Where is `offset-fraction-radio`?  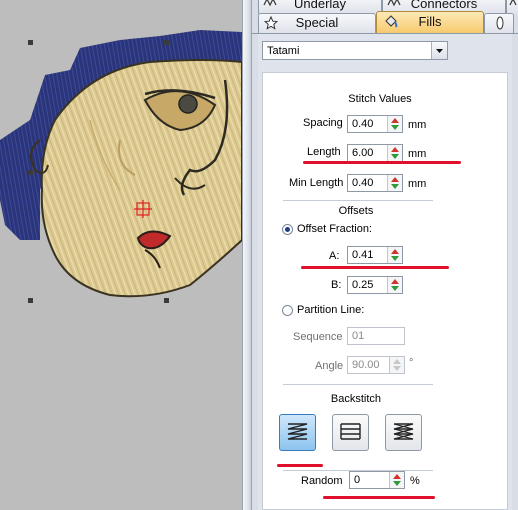 offset-fraction-radio is located at coordinates (287, 229).